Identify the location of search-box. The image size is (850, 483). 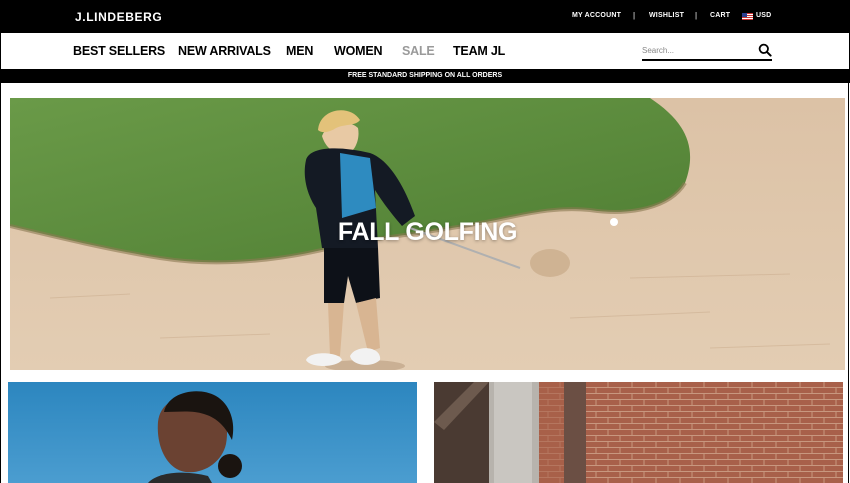
(707, 52).